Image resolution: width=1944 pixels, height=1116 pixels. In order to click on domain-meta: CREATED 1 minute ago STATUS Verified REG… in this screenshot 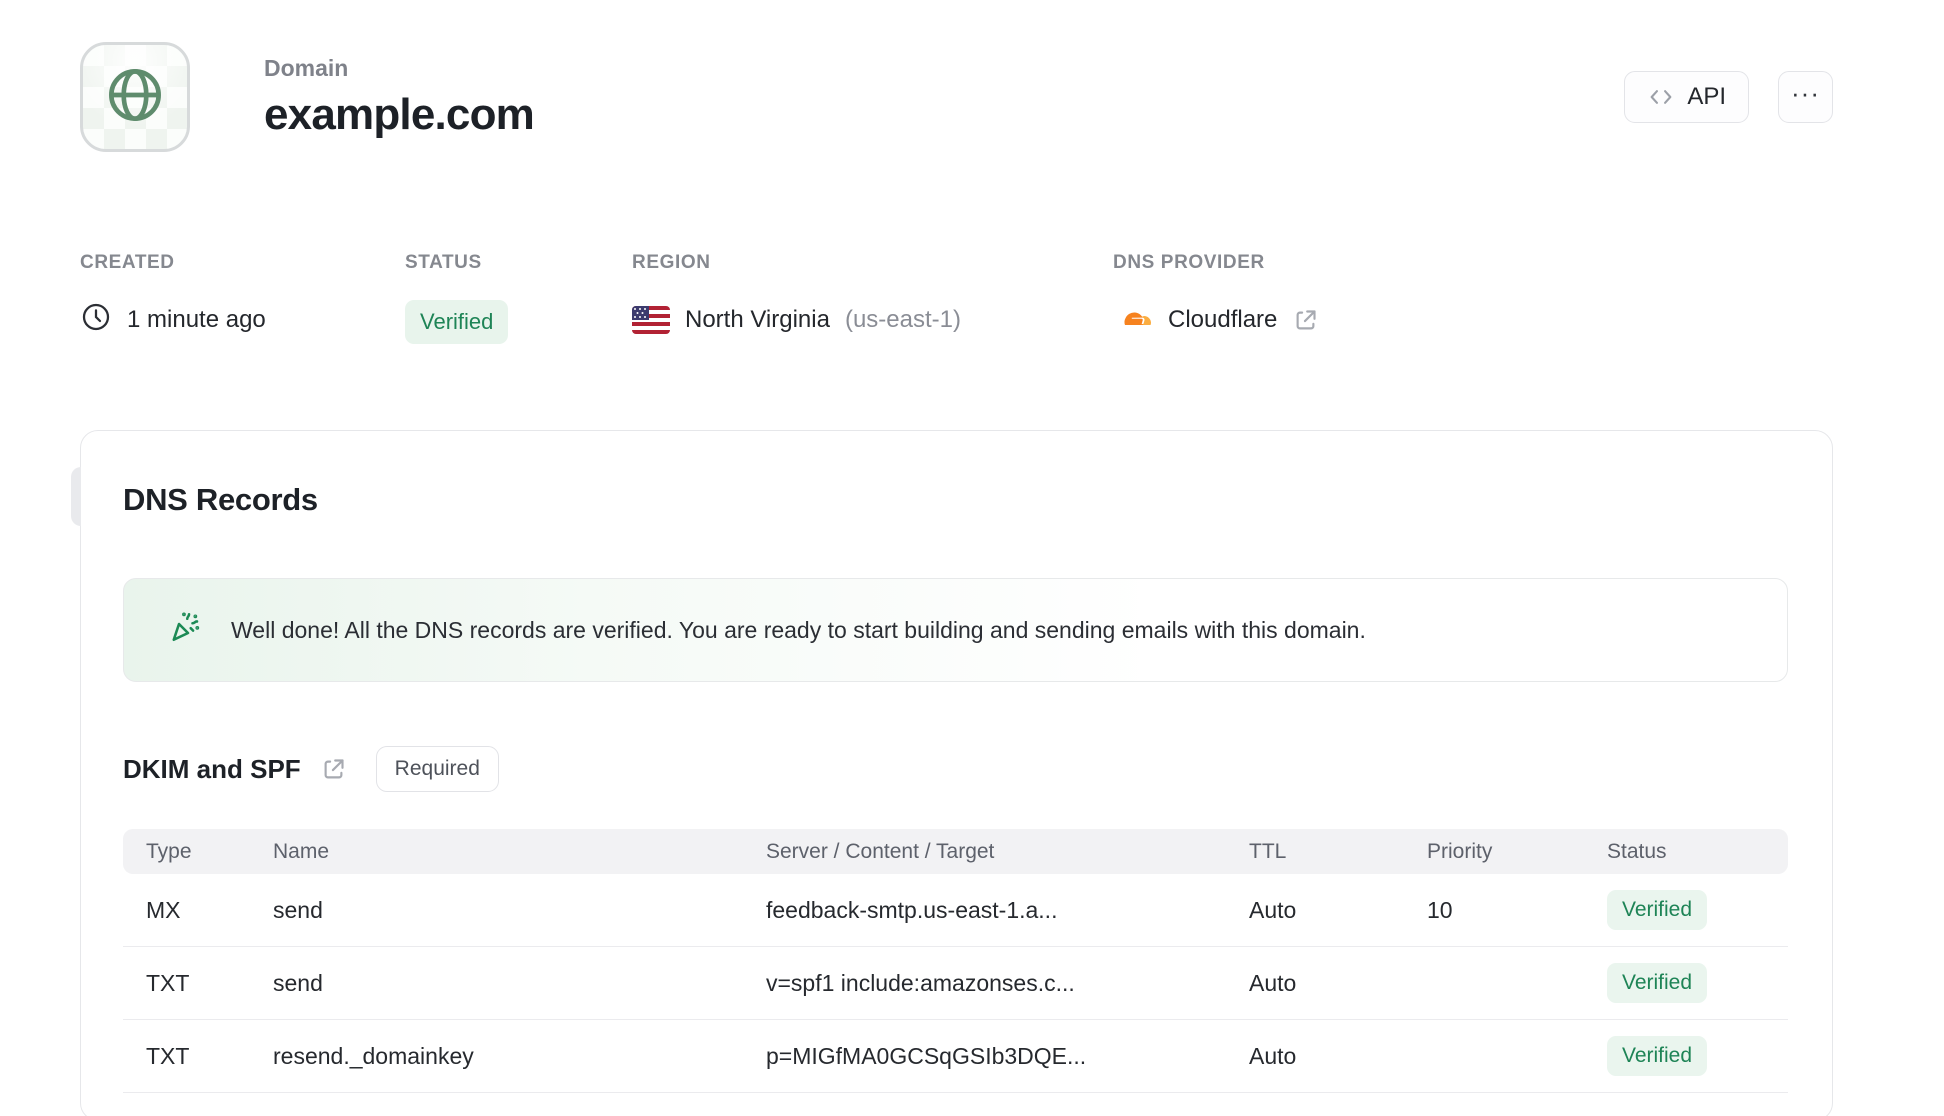, I will do `click(972, 298)`.